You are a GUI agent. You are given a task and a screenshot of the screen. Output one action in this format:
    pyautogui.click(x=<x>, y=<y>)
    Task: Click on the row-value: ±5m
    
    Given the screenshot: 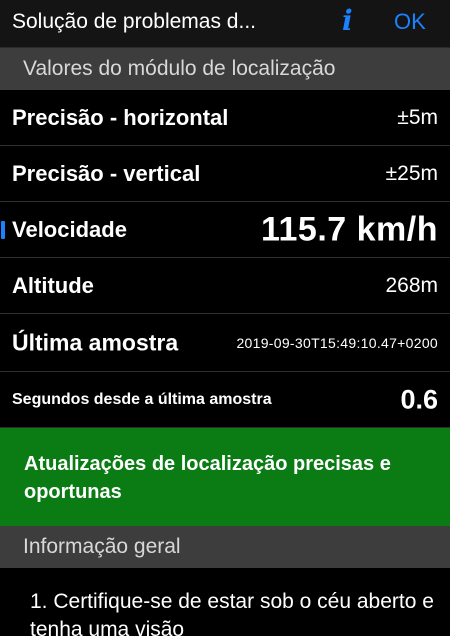 What is the action you would take?
    pyautogui.click(x=417, y=117)
    